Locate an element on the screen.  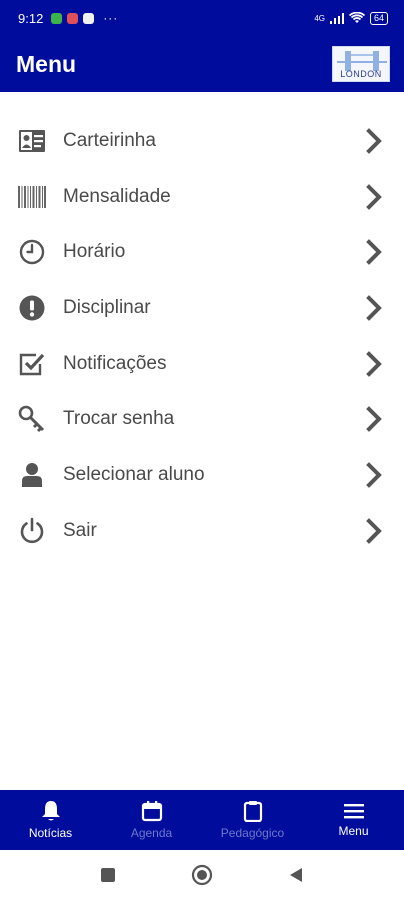
key-icon is located at coordinates (32, 419).